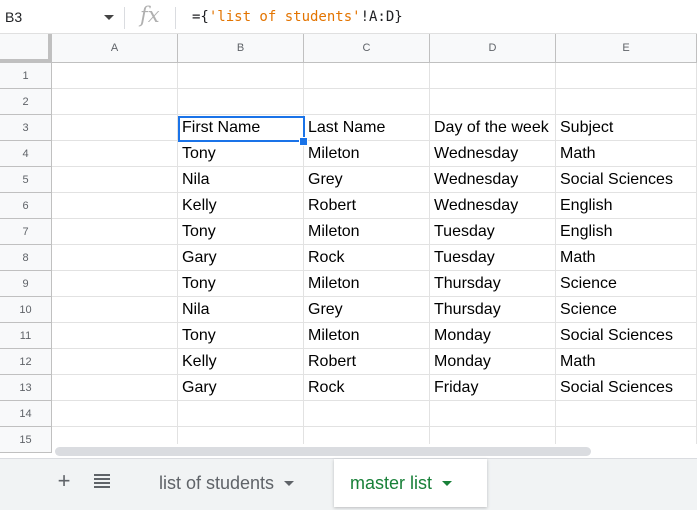 The height and width of the screenshot is (510, 697). I want to click on cell-e7: English, so click(626, 232).